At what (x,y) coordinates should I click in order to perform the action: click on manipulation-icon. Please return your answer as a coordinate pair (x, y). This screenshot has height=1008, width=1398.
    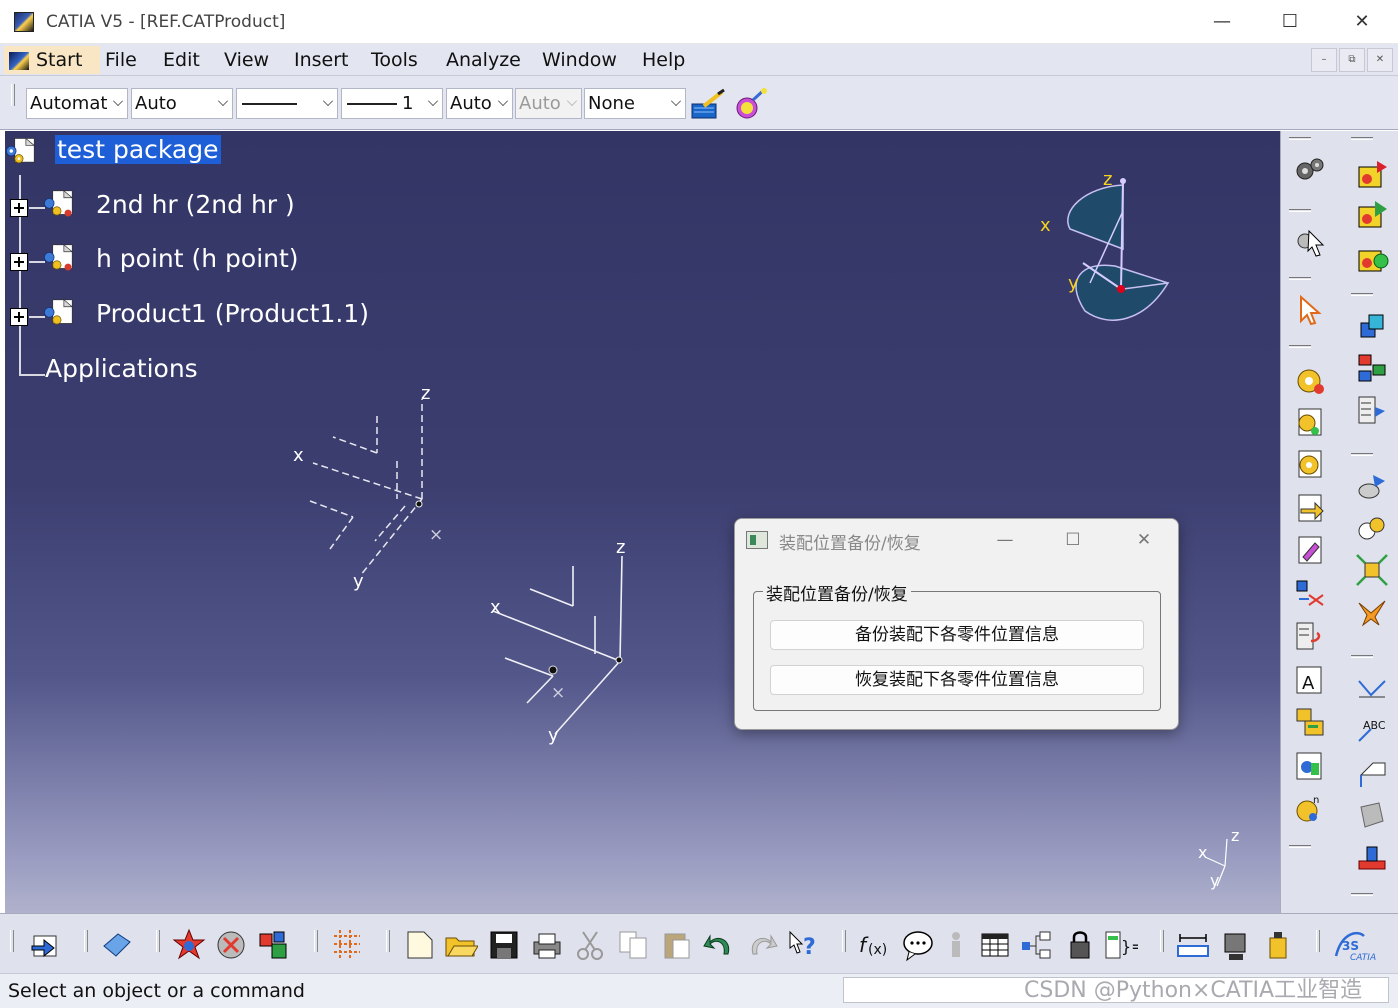
    Looking at the image, I should click on (1372, 368).